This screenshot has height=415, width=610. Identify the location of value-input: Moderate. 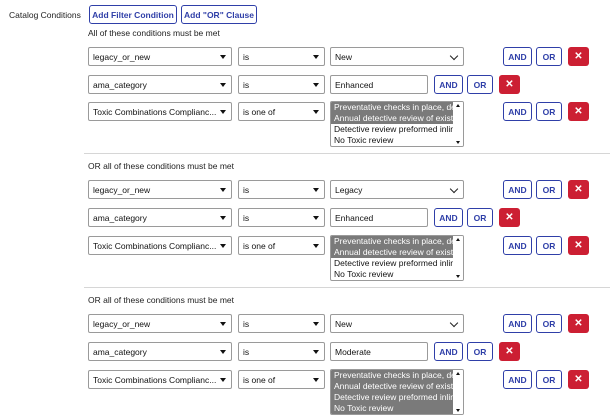
(379, 351).